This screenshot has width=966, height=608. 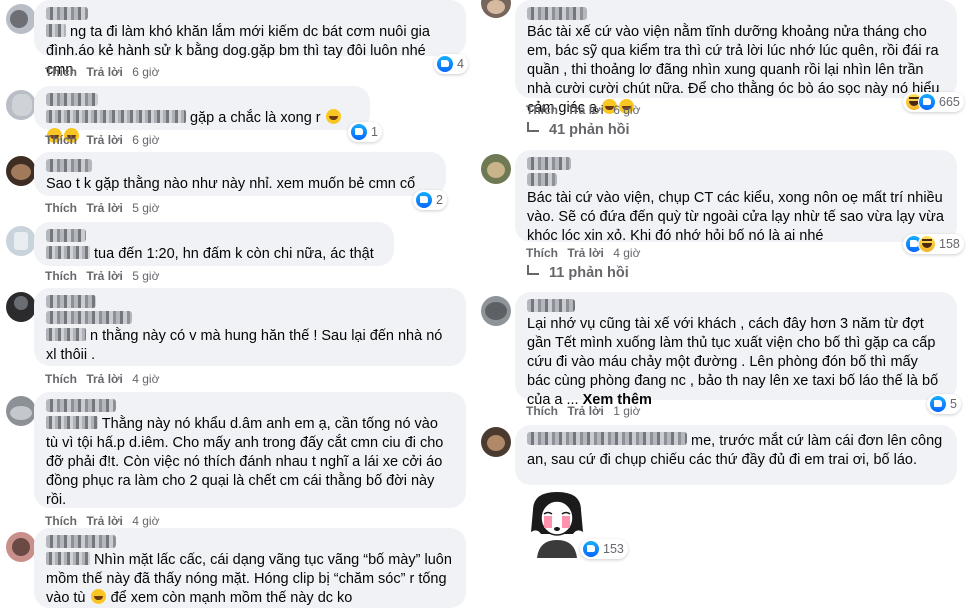 What do you see at coordinates (365, 132) in the screenshot?
I see `reaction-count: 1` at bounding box center [365, 132].